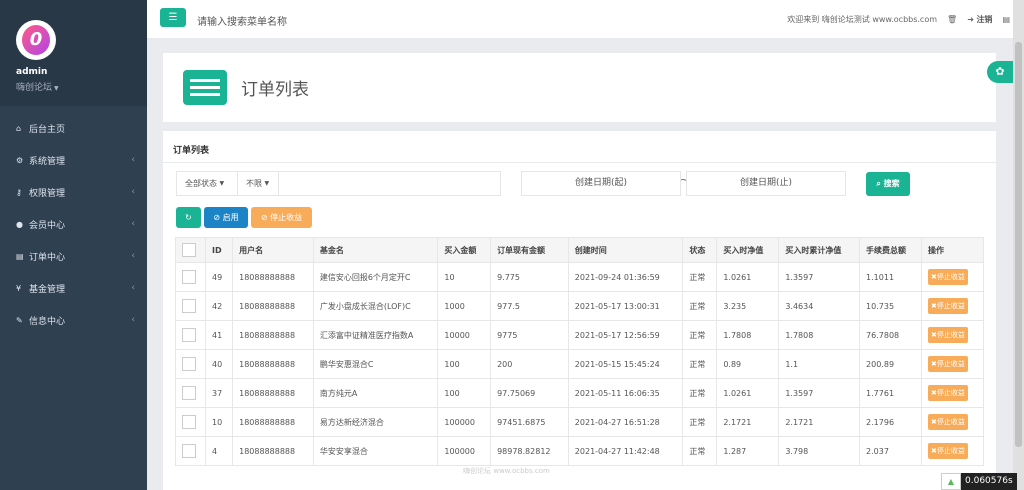 This screenshot has height=490, width=1024. I want to click on select-all-checkbox, so click(189, 250).